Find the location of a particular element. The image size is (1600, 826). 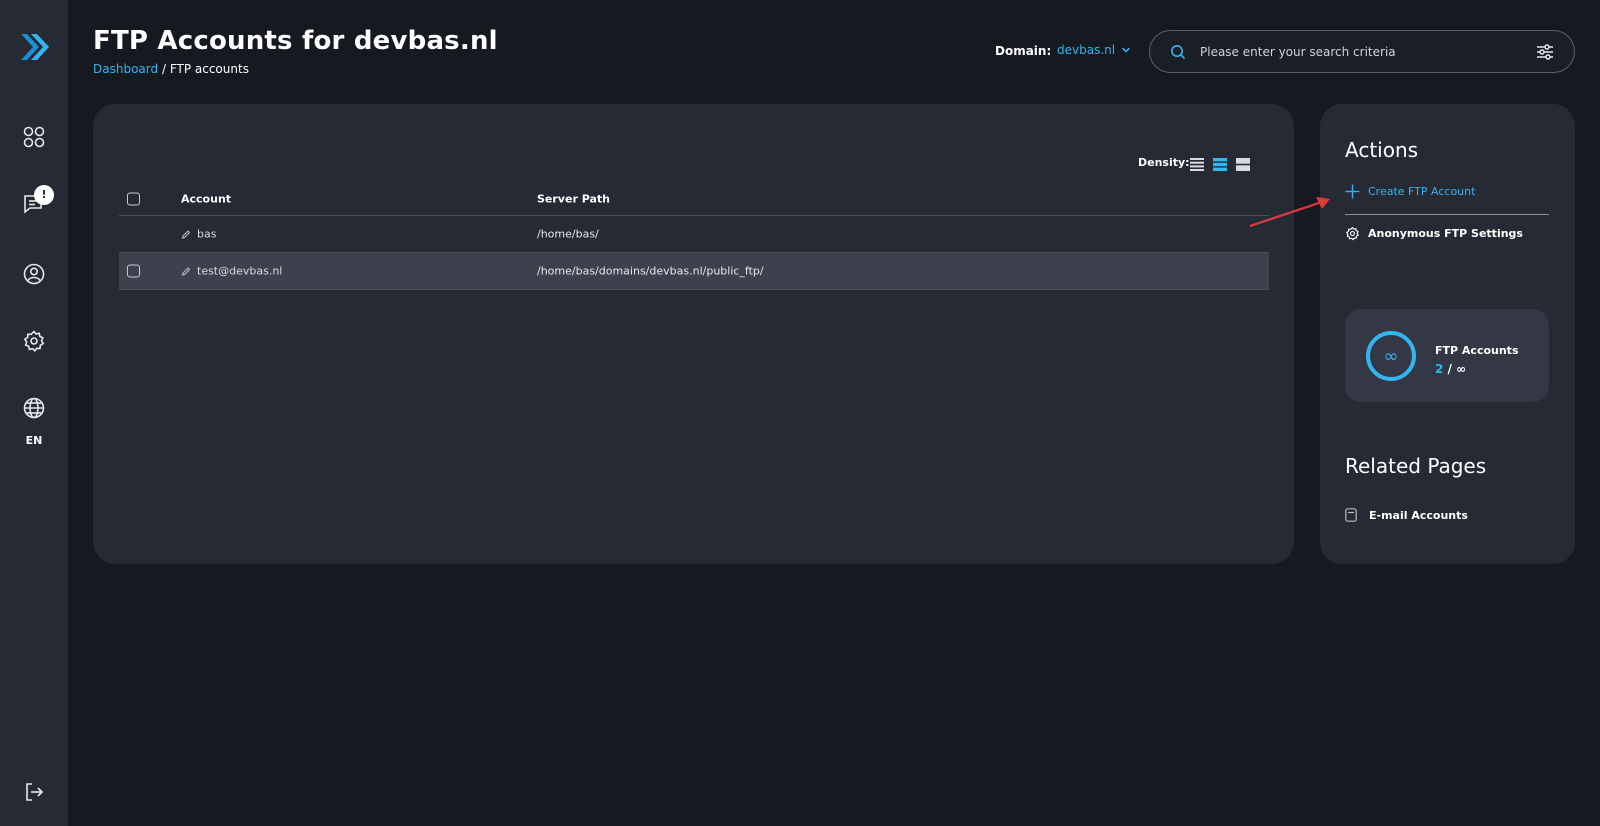

sidebar: ! EN is located at coordinates (34, 413).